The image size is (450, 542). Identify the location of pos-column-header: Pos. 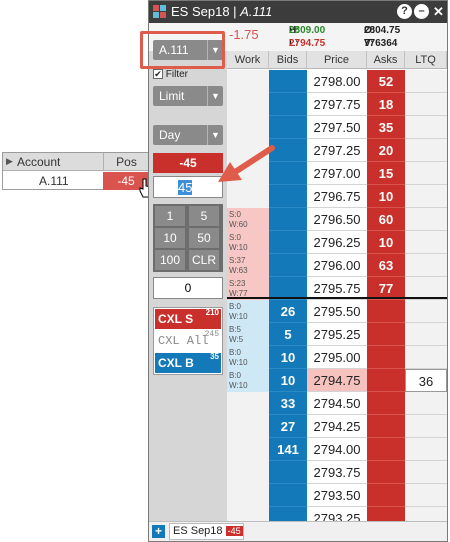
(126, 162).